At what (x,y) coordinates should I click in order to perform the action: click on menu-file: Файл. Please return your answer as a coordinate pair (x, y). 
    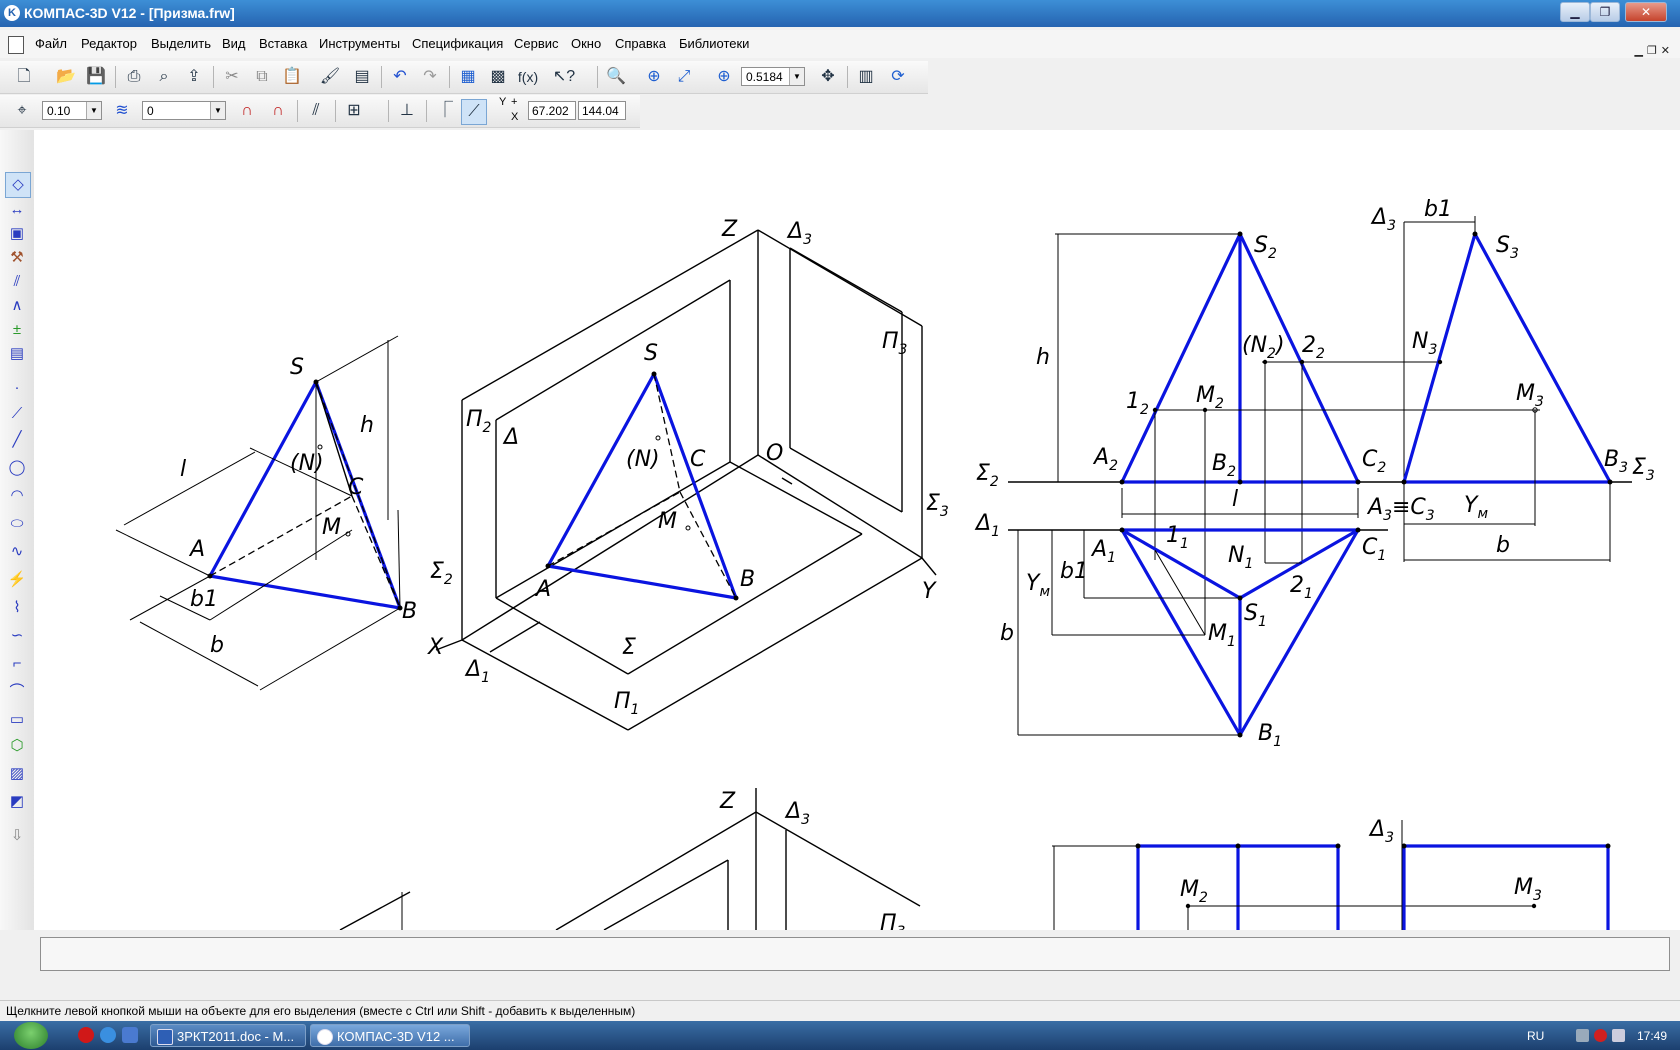
    Looking at the image, I should click on (51, 43).